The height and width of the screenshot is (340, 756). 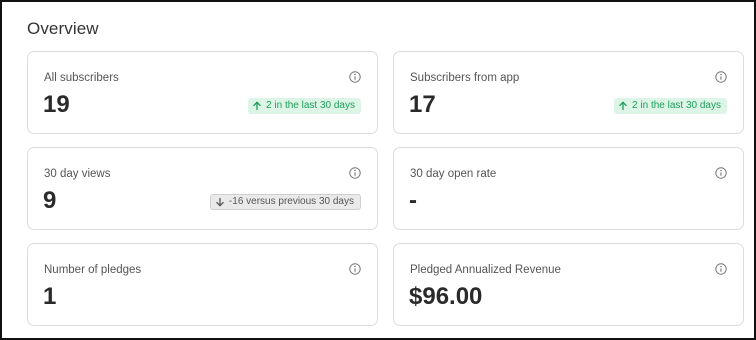 What do you see at coordinates (93, 270) in the screenshot?
I see `stat-label: Number of pledges` at bounding box center [93, 270].